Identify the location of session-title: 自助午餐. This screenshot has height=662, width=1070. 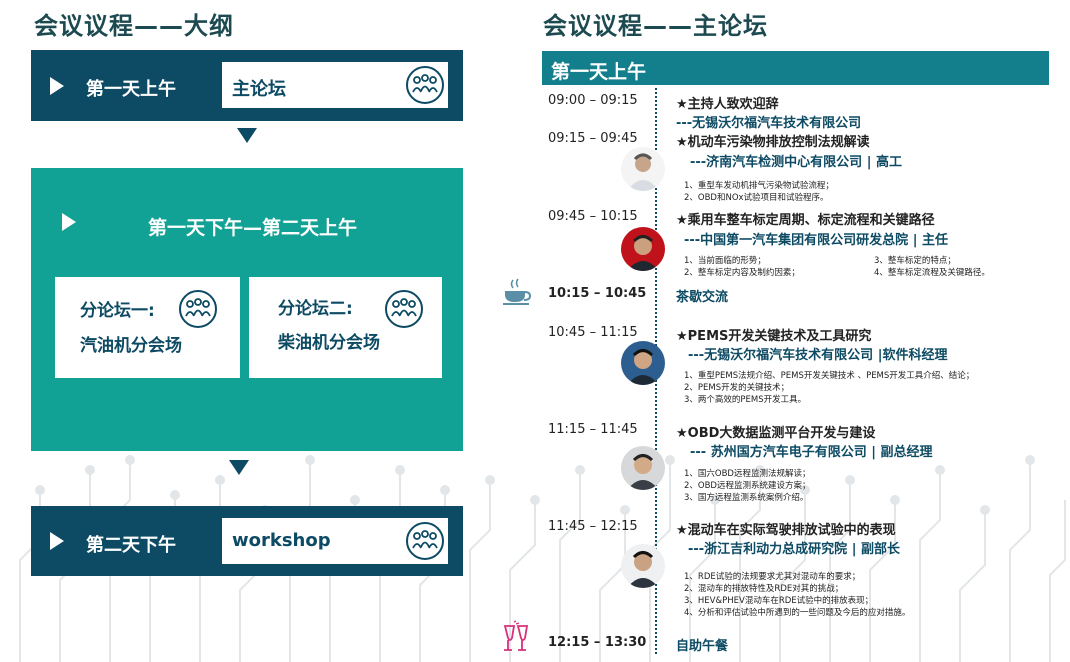
(702, 646).